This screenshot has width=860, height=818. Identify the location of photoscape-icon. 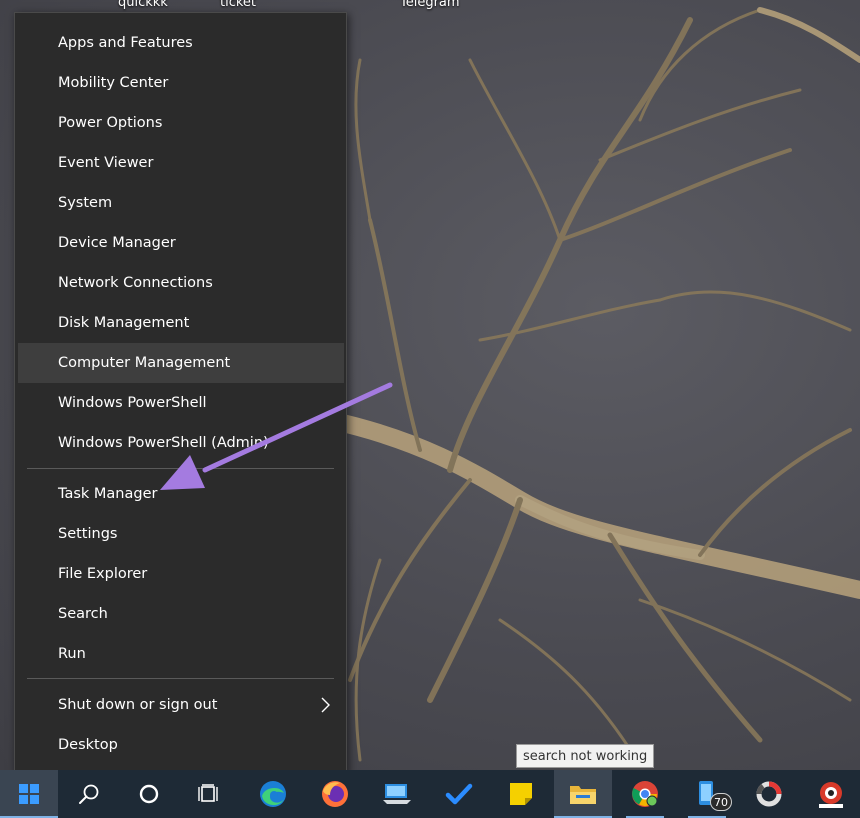
(831, 795).